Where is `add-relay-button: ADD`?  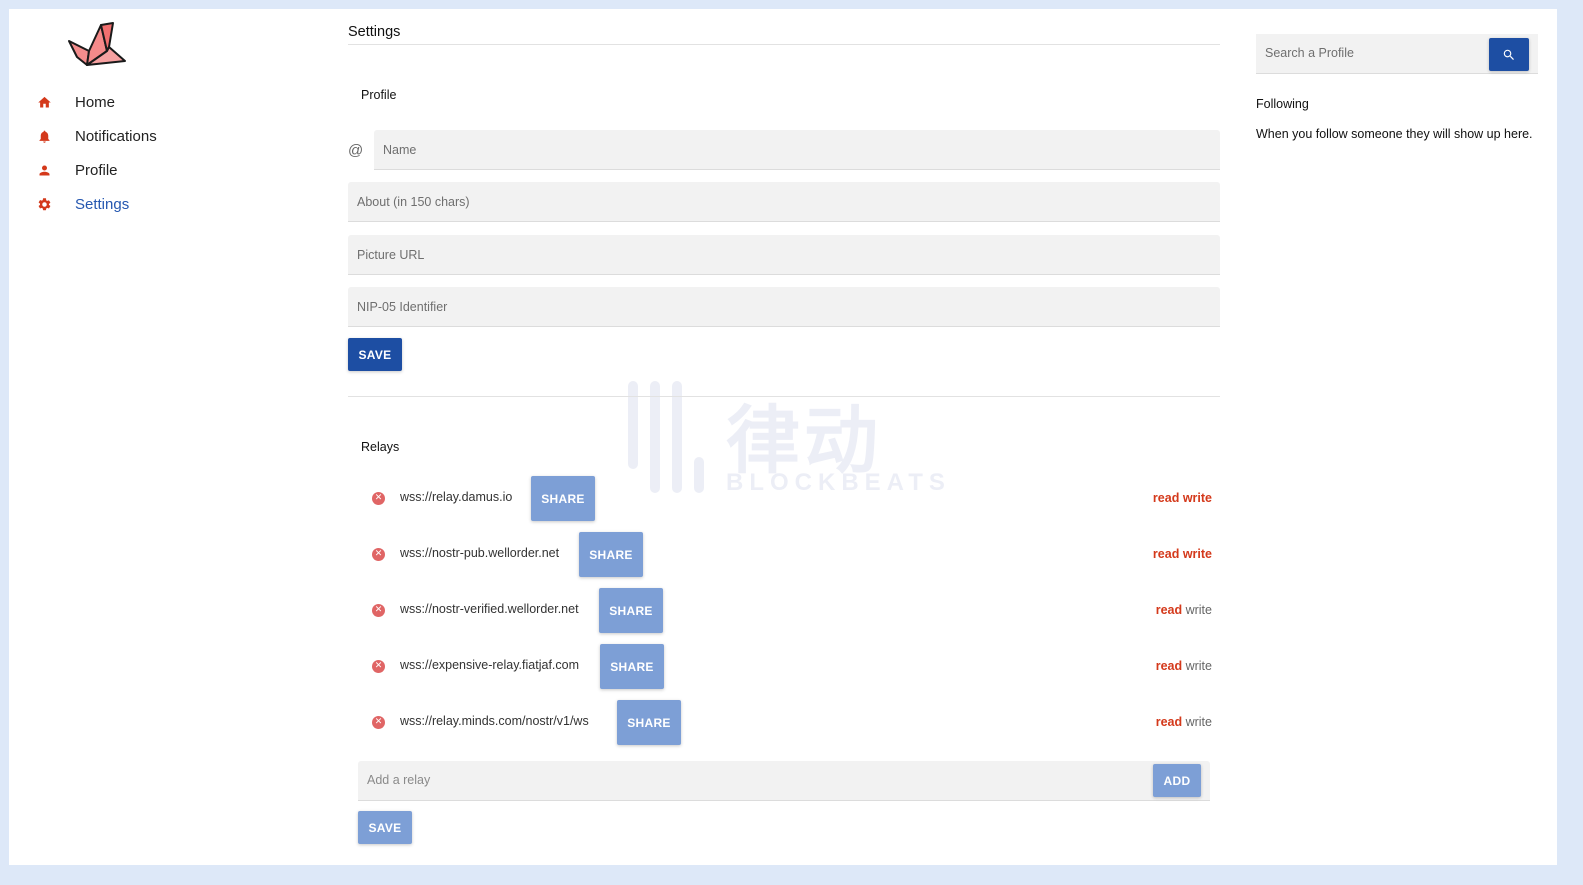 add-relay-button: ADD is located at coordinates (1177, 780).